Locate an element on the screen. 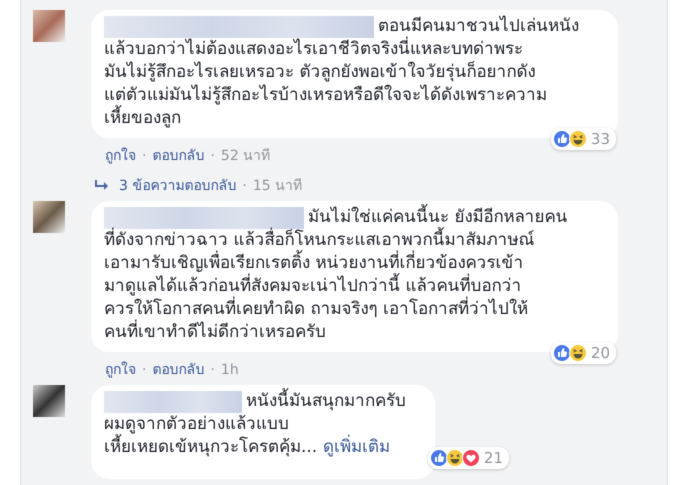 This screenshot has height=485, width=691. comment-text: ผมดูจากตัวอย่างแล้วแบบ is located at coordinates (196, 423).